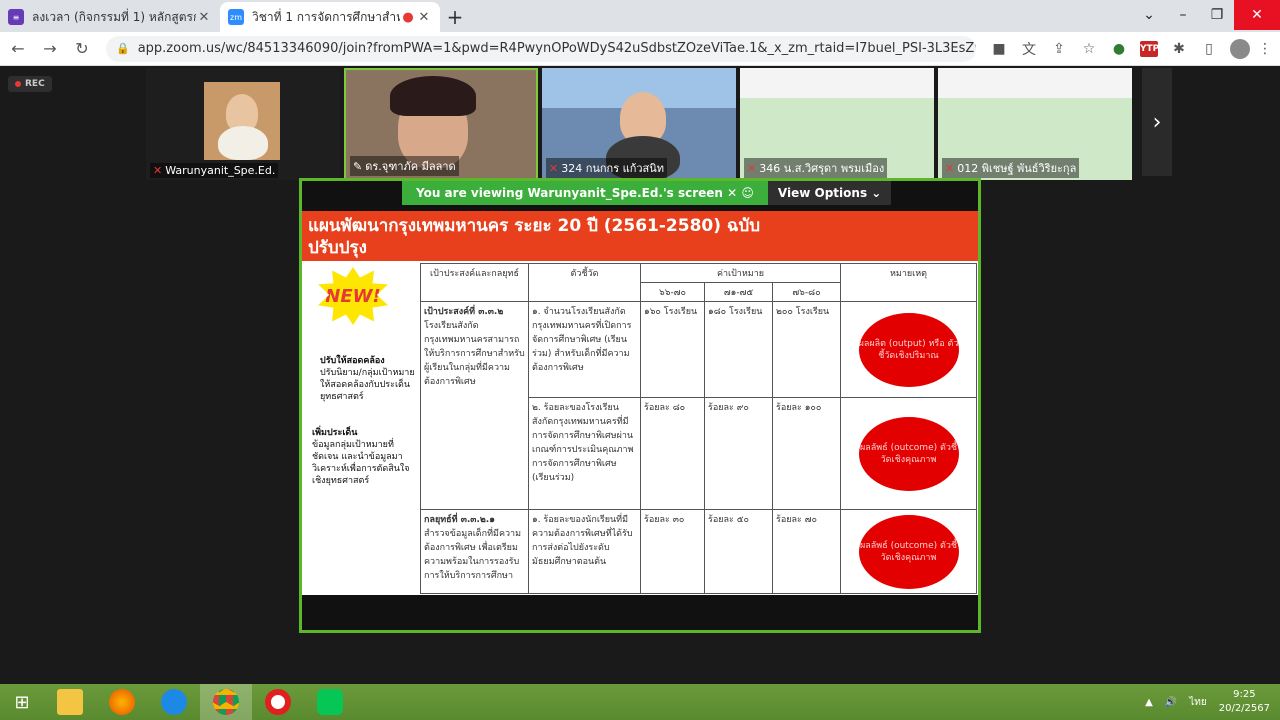 The width and height of the screenshot is (1280, 720). I want to click on volume-icon: 🔊, so click(1171, 702).